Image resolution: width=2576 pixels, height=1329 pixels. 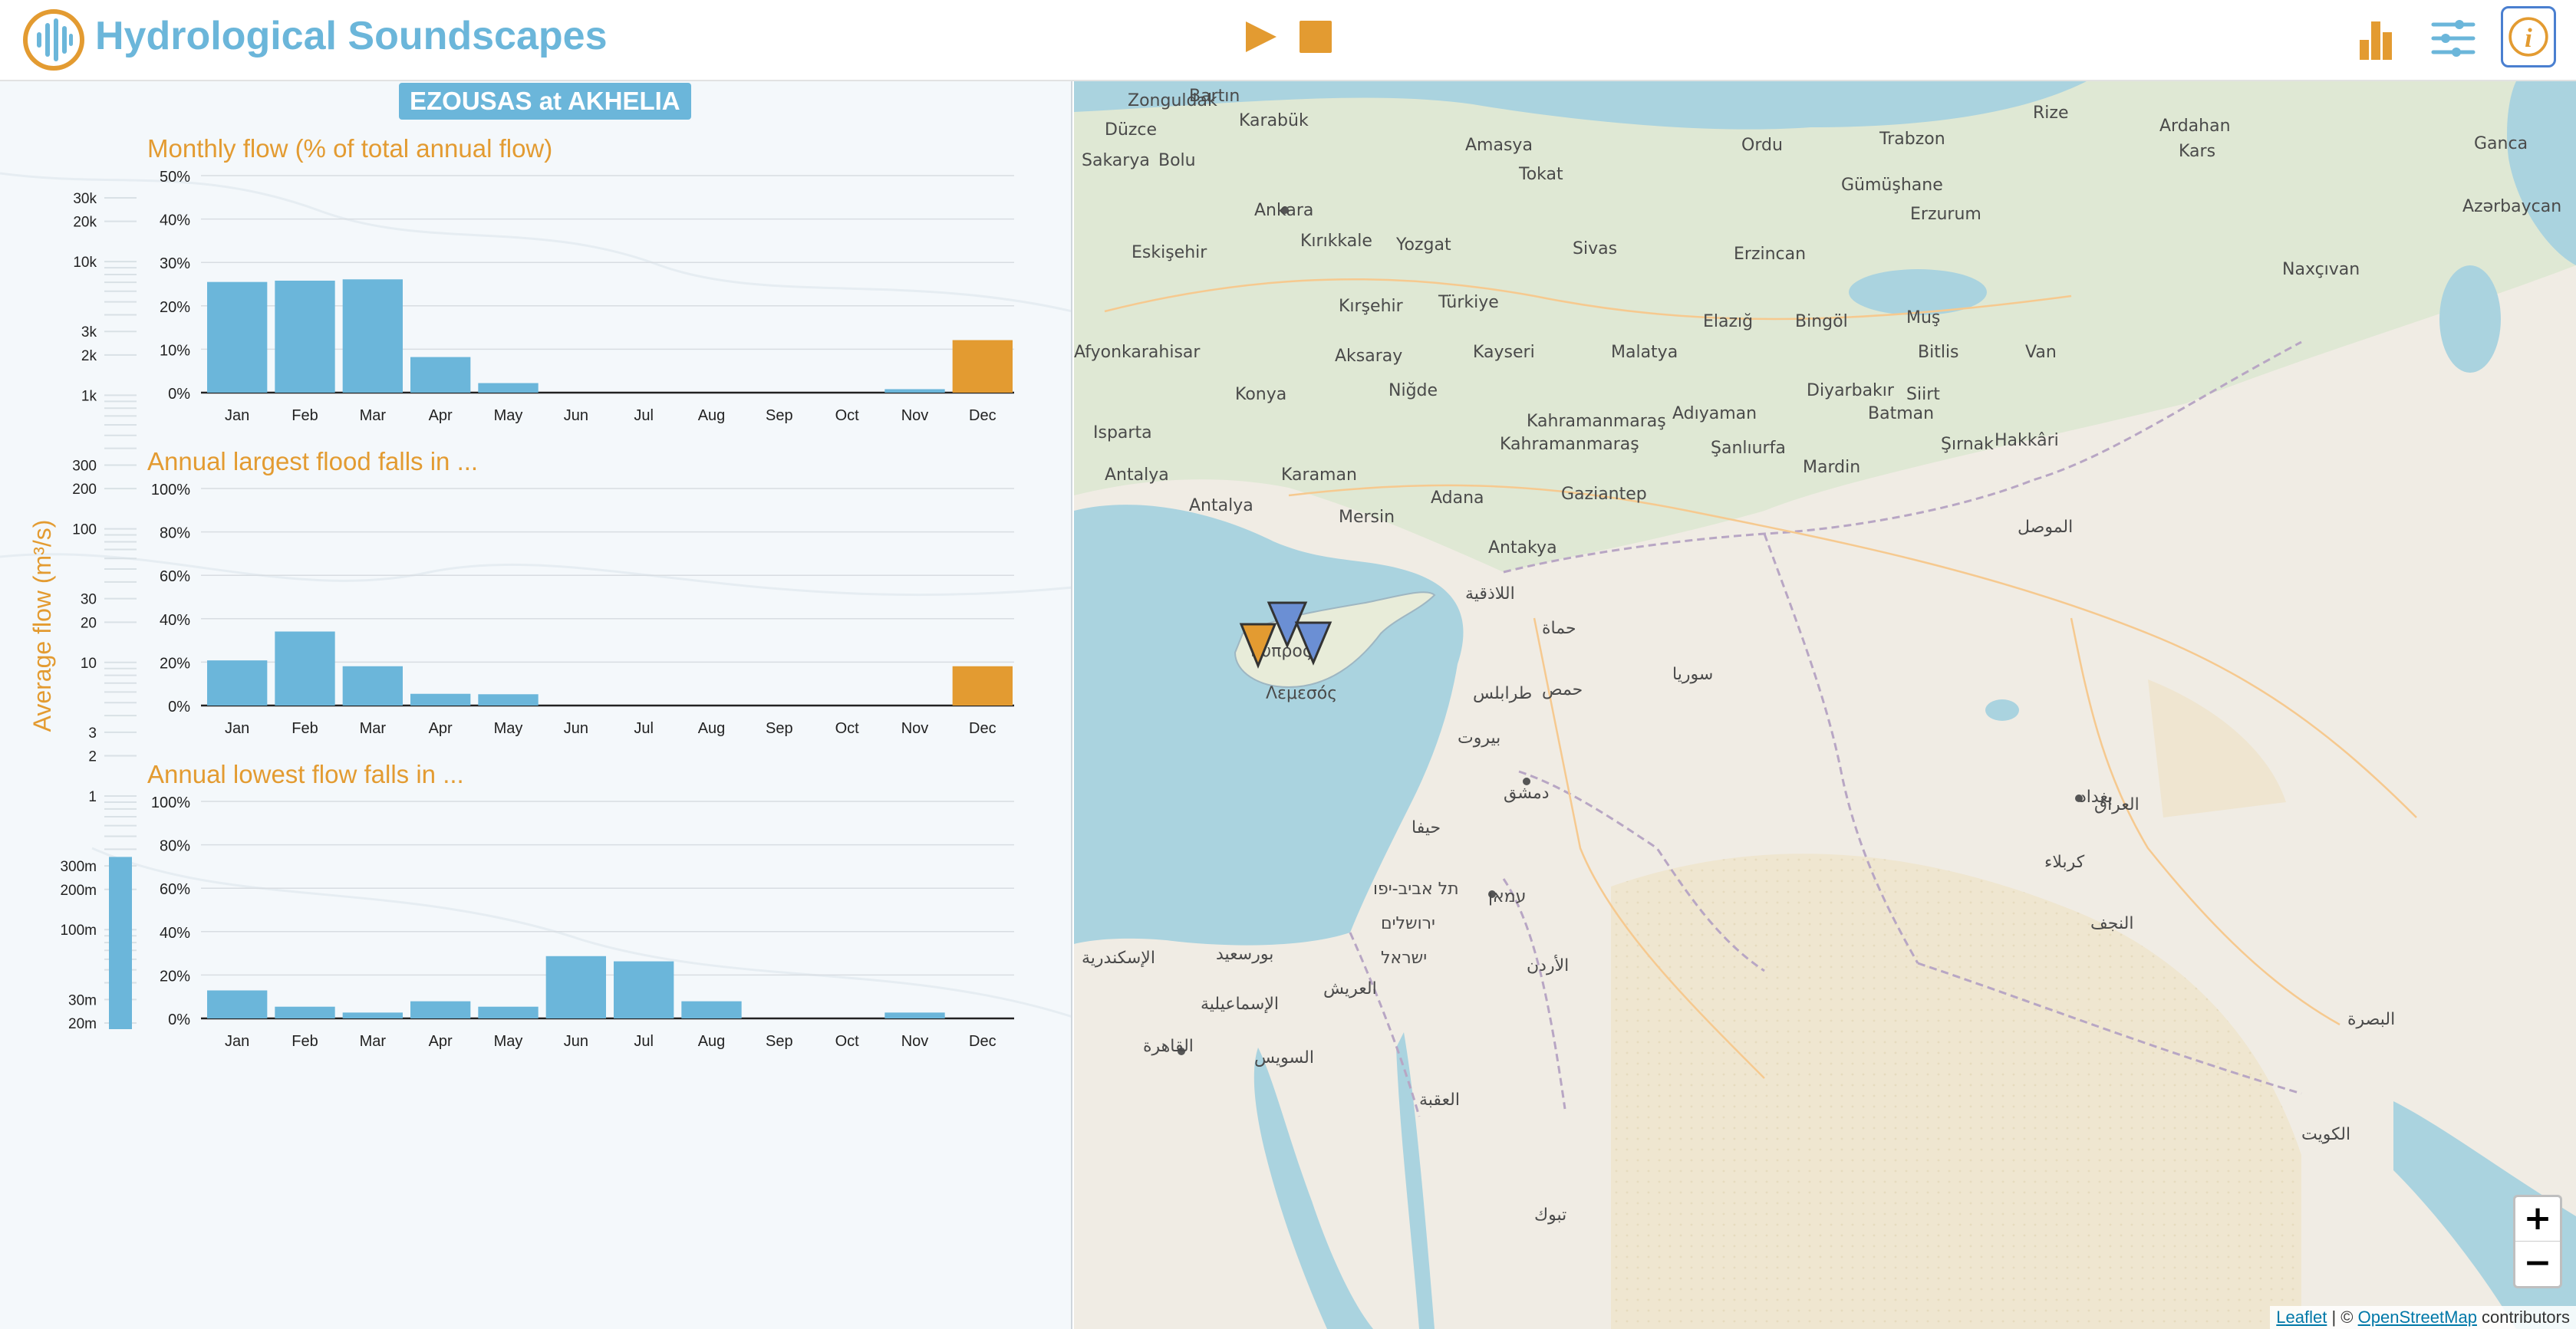 What do you see at coordinates (2321, 269) in the screenshot?
I see `map-place-label: Naxçıvan` at bounding box center [2321, 269].